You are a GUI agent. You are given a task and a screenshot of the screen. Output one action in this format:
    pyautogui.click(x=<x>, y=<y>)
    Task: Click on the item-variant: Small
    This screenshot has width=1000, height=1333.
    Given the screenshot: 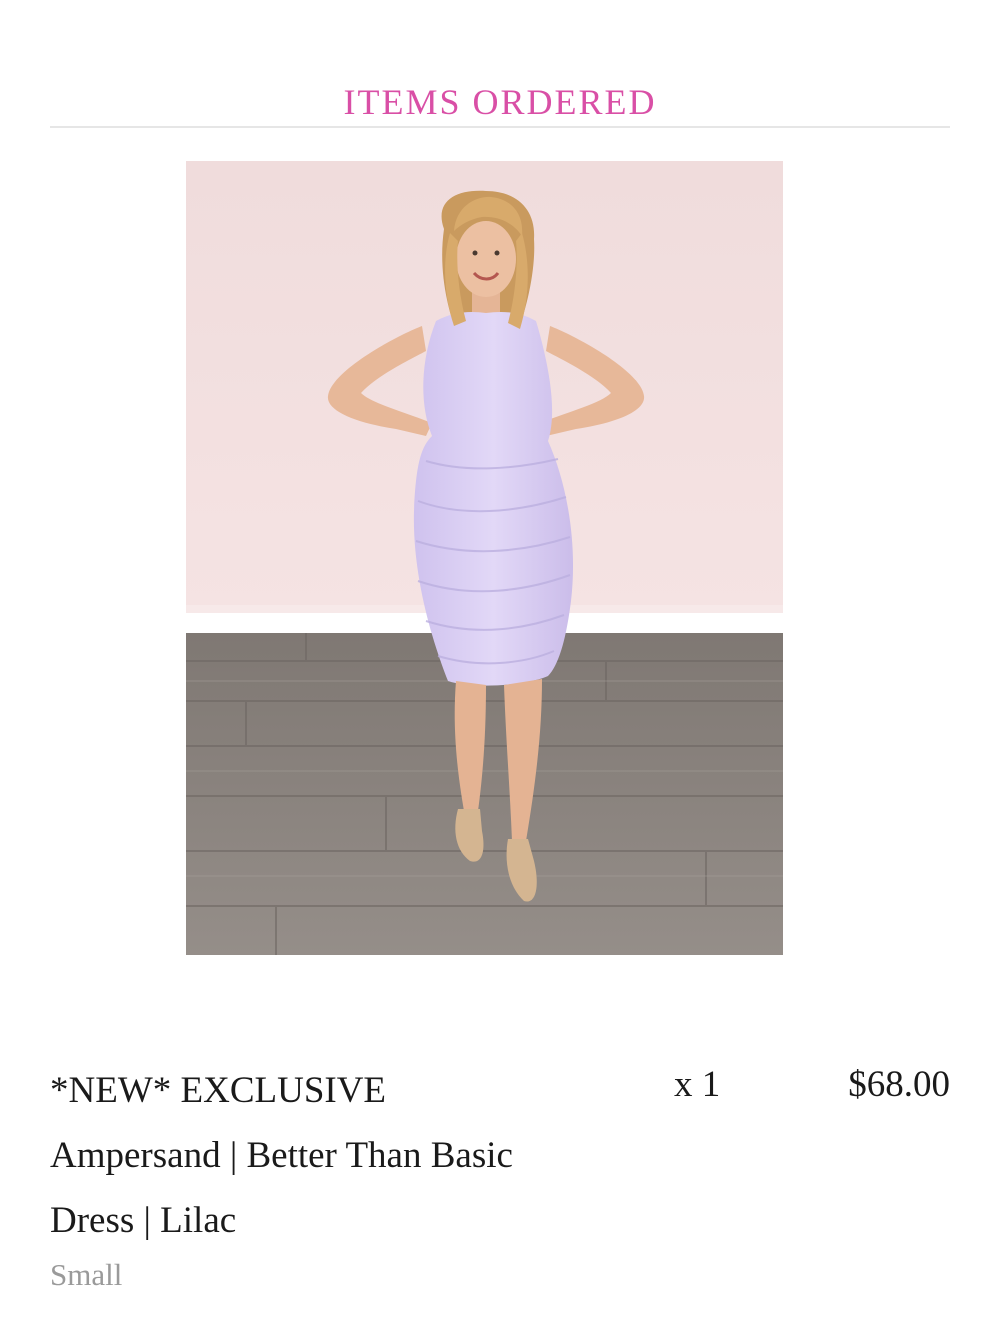 What is the action you would take?
    pyautogui.click(x=86, y=1274)
    